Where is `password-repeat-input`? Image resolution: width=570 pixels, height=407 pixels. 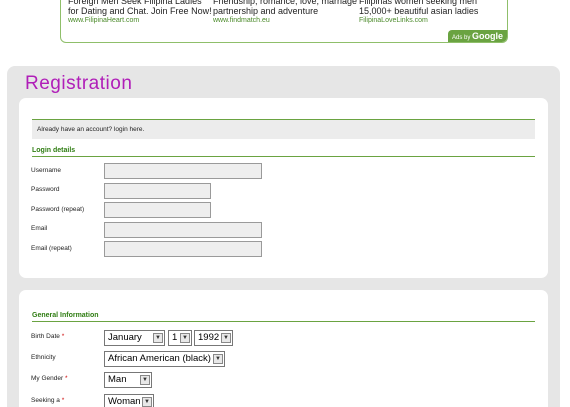 password-repeat-input is located at coordinates (157, 210).